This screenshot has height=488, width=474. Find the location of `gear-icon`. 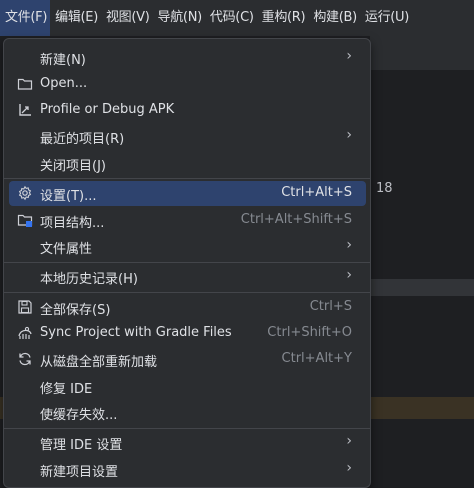

gear-icon is located at coordinates (25, 193).